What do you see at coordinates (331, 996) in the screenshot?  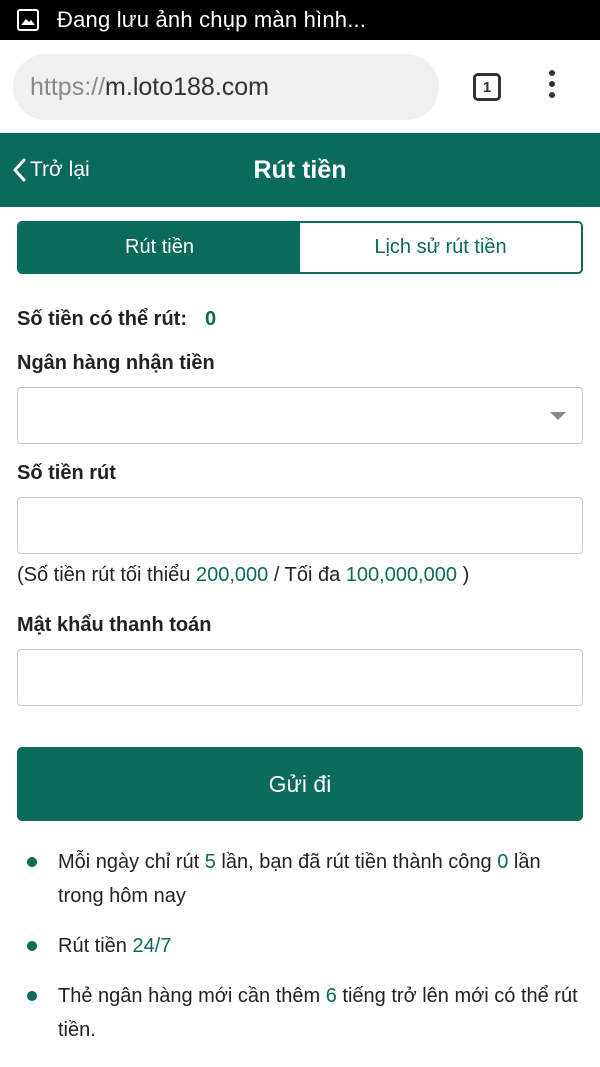 I see `wait-hours: 6` at bounding box center [331, 996].